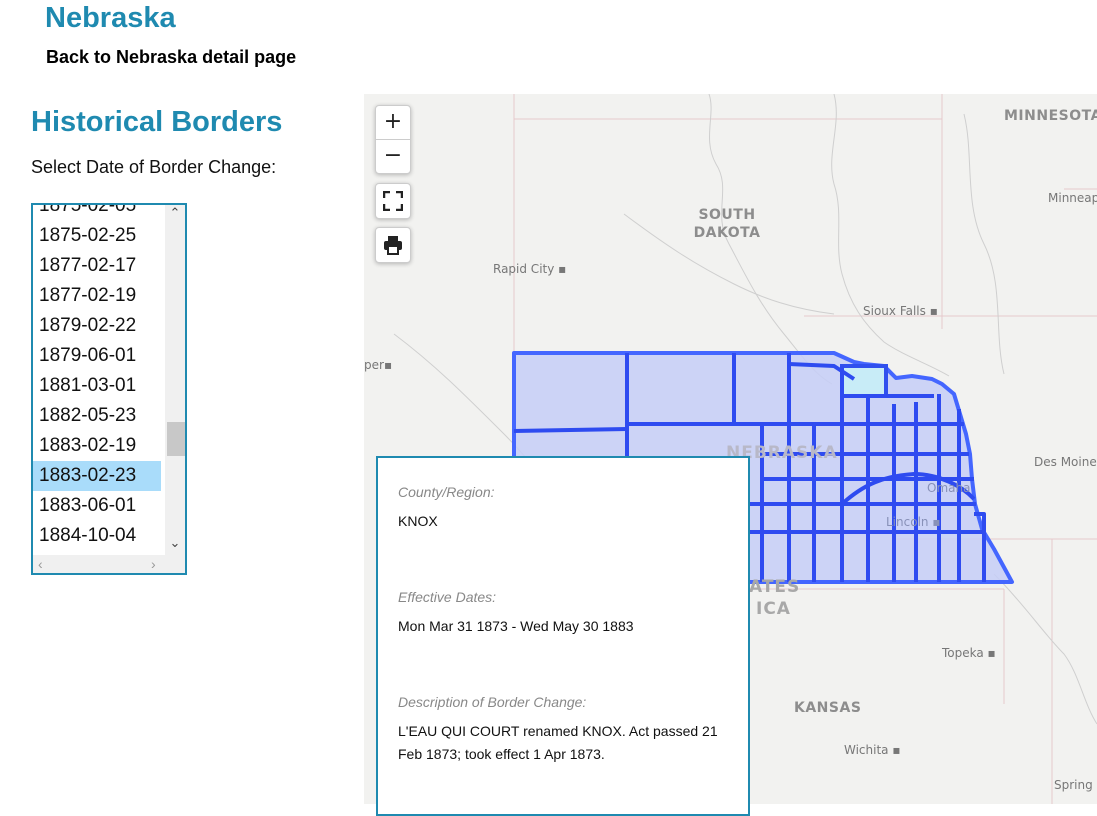 The image size is (1097, 816). What do you see at coordinates (97, 536) in the screenshot?
I see `date-option: 1884-10-04` at bounding box center [97, 536].